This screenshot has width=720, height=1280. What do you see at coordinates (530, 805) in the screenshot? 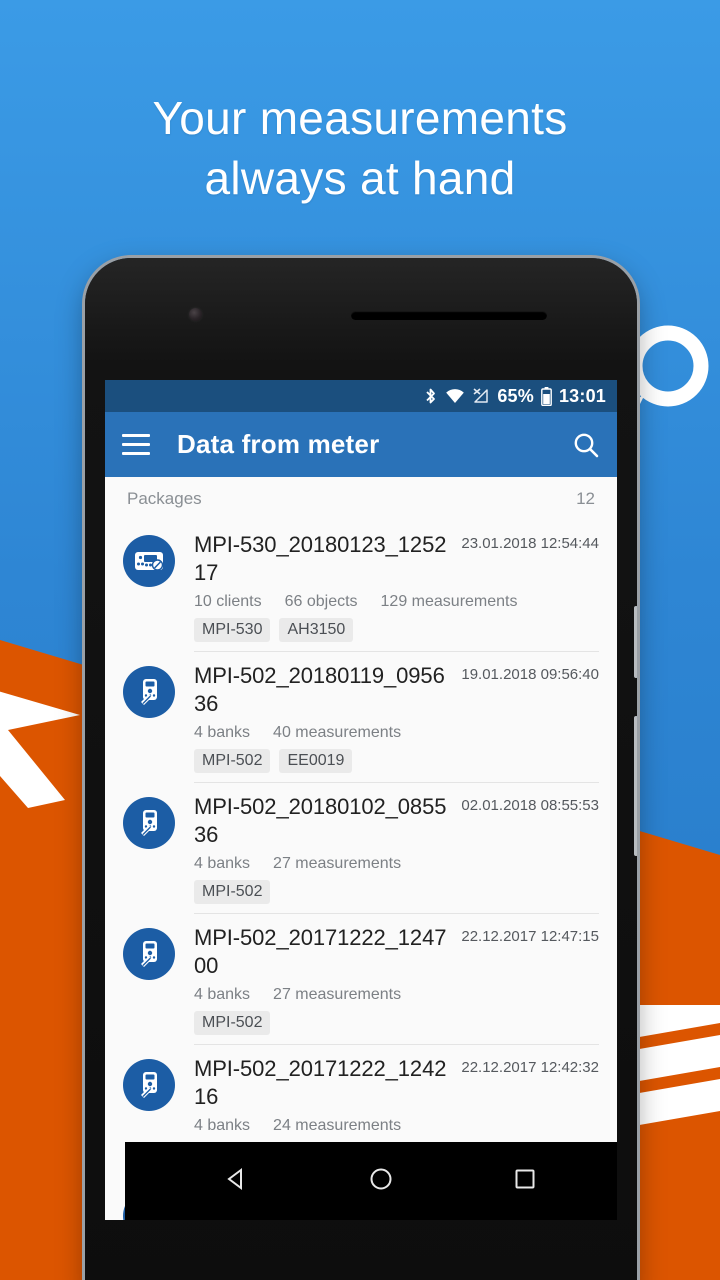
I see `package-timestamp: 02.01.2018 08:55:53` at bounding box center [530, 805].